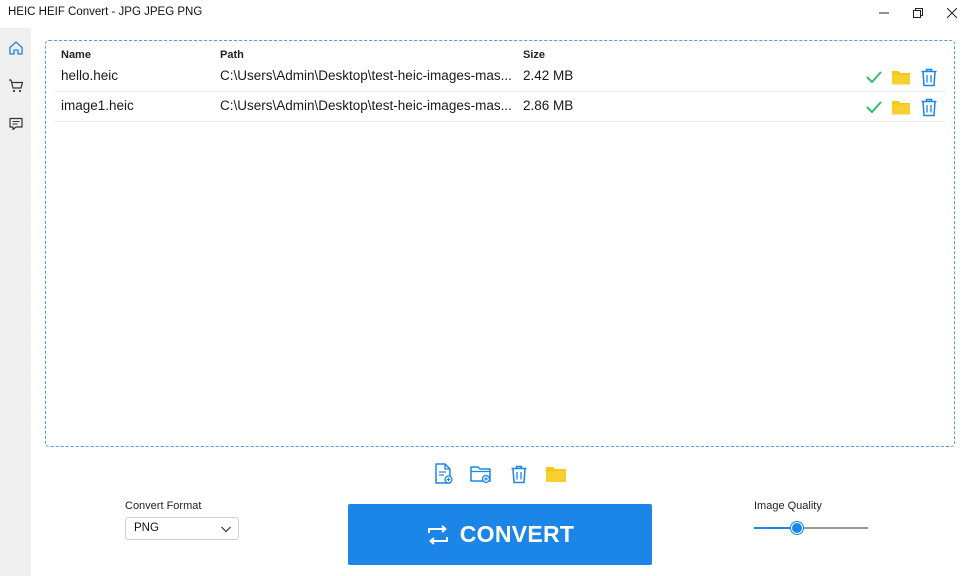  I want to click on image-quality-slider, so click(811, 528).